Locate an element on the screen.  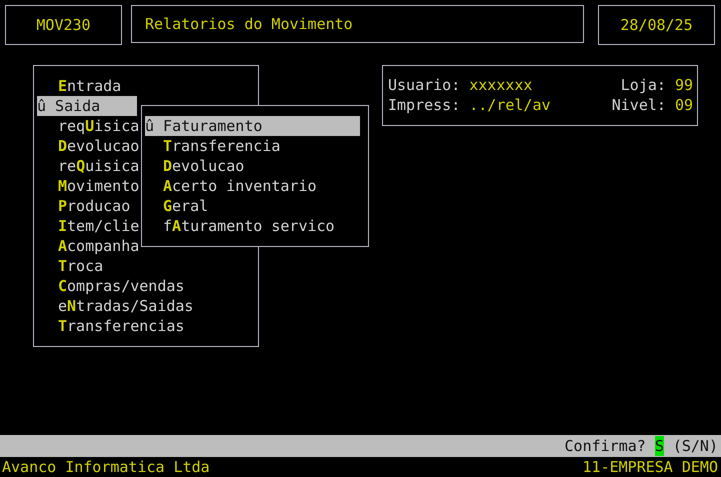
company-code: 11-EMPRESA DEMO is located at coordinates (650, 467).